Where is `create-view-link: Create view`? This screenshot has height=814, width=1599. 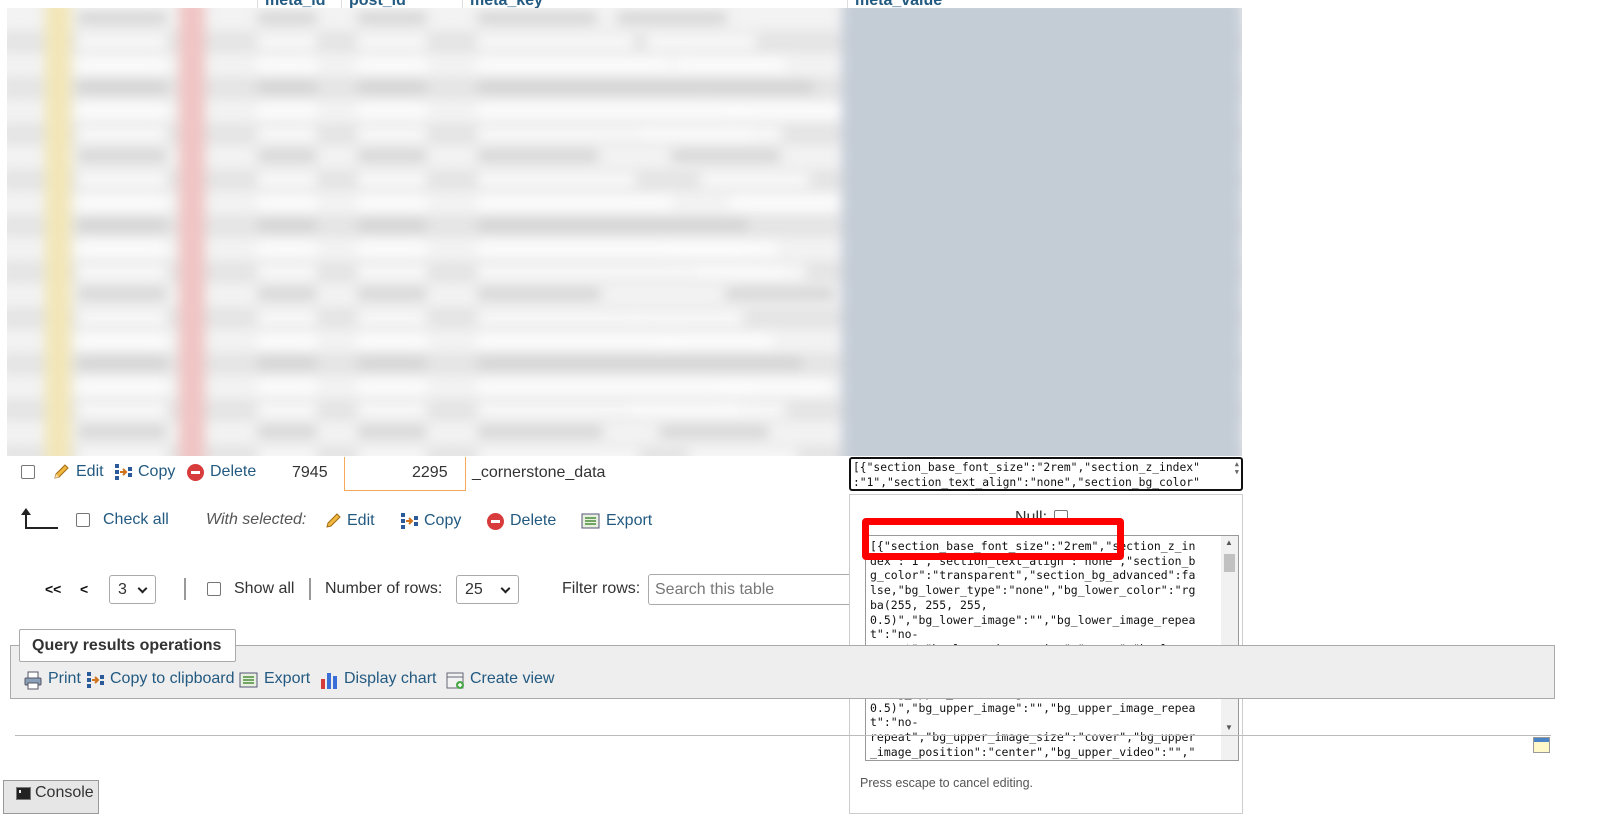 create-view-link: Create view is located at coordinates (512, 679).